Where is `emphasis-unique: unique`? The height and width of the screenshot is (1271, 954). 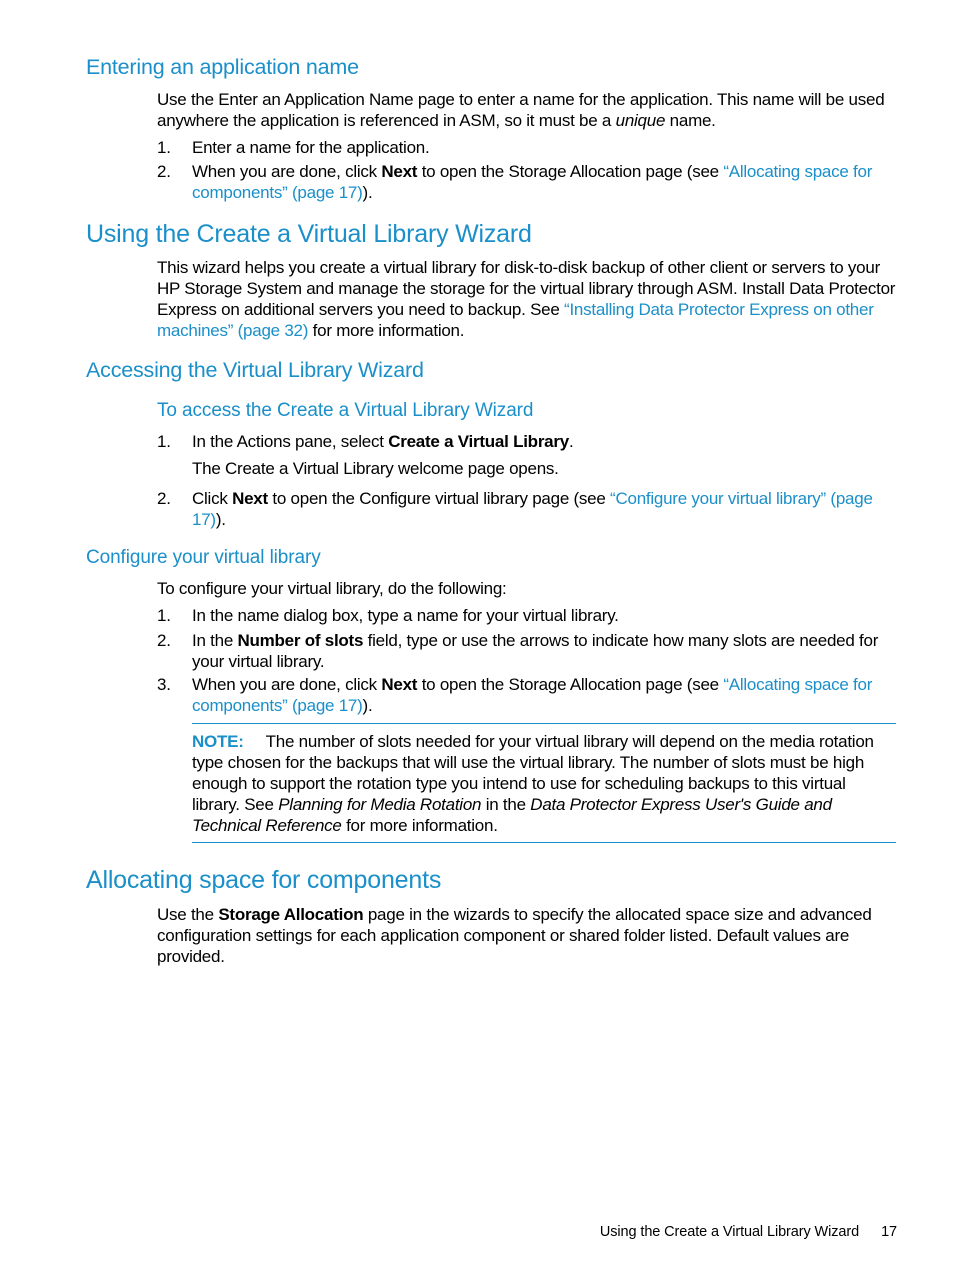
emphasis-unique: unique is located at coordinates (640, 120).